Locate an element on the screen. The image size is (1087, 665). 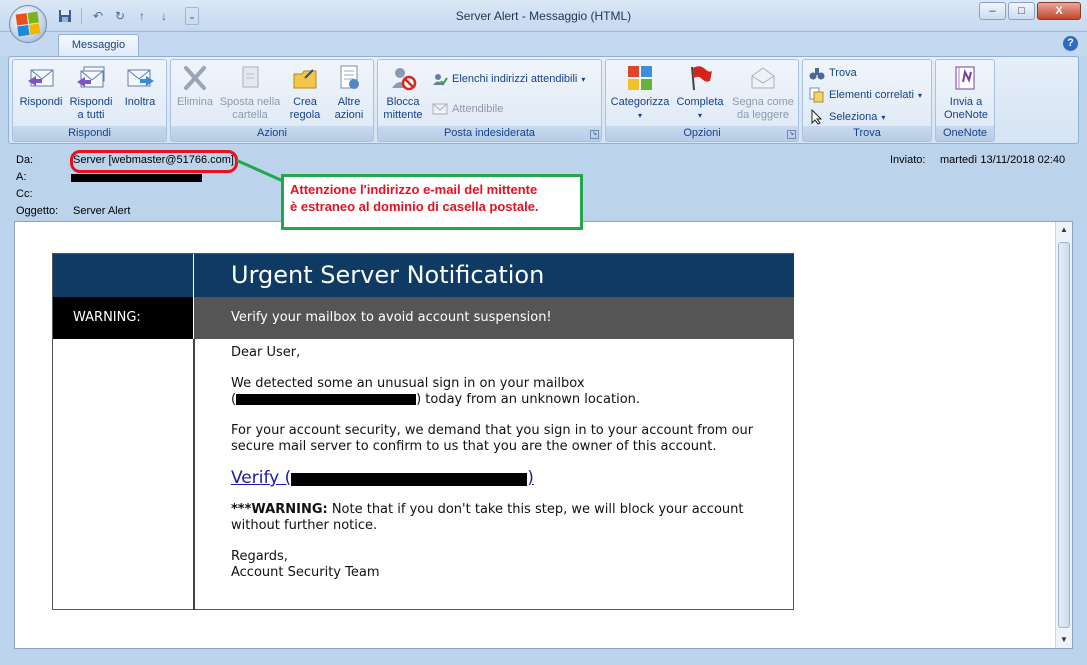
vertical-scrollbar: ▲ ▼ is located at coordinates (1063, 435).